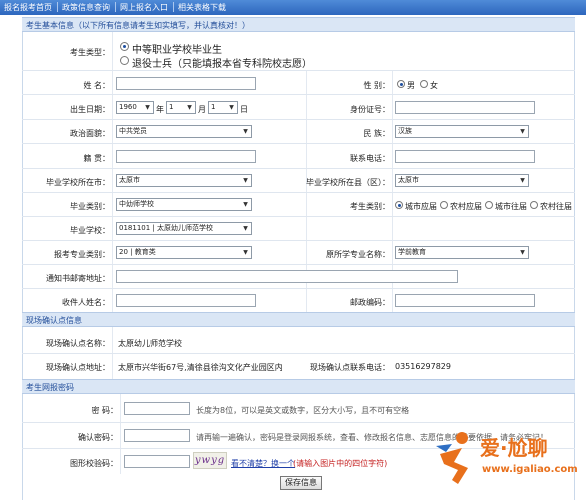 The image size is (586, 500). What do you see at coordinates (514, 448) in the screenshot?
I see `watermark-title: 爱·尬聊` at bounding box center [514, 448].